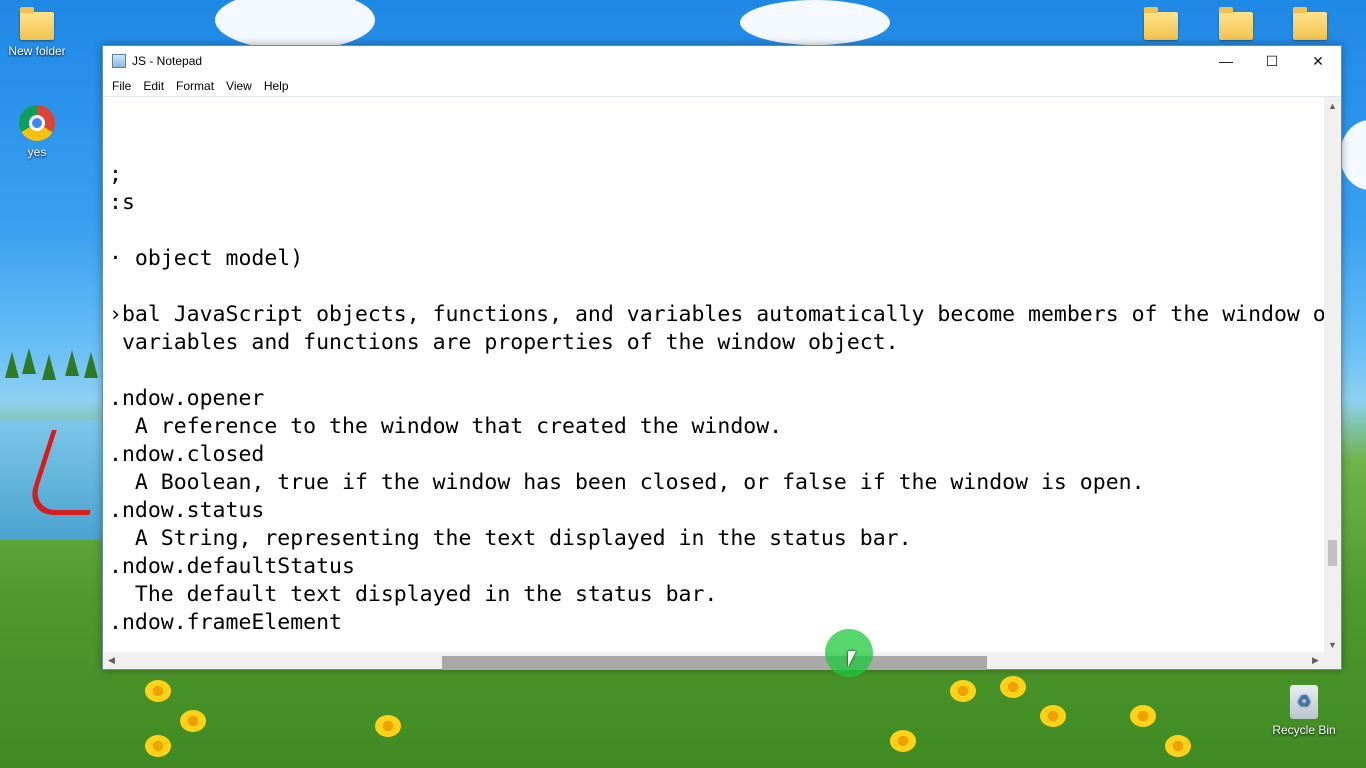 This screenshot has height=768, width=1366. Describe the element at coordinates (722, 61) in the screenshot. I see `title-bar: JS - Notepad — ☐ ✕` at that location.